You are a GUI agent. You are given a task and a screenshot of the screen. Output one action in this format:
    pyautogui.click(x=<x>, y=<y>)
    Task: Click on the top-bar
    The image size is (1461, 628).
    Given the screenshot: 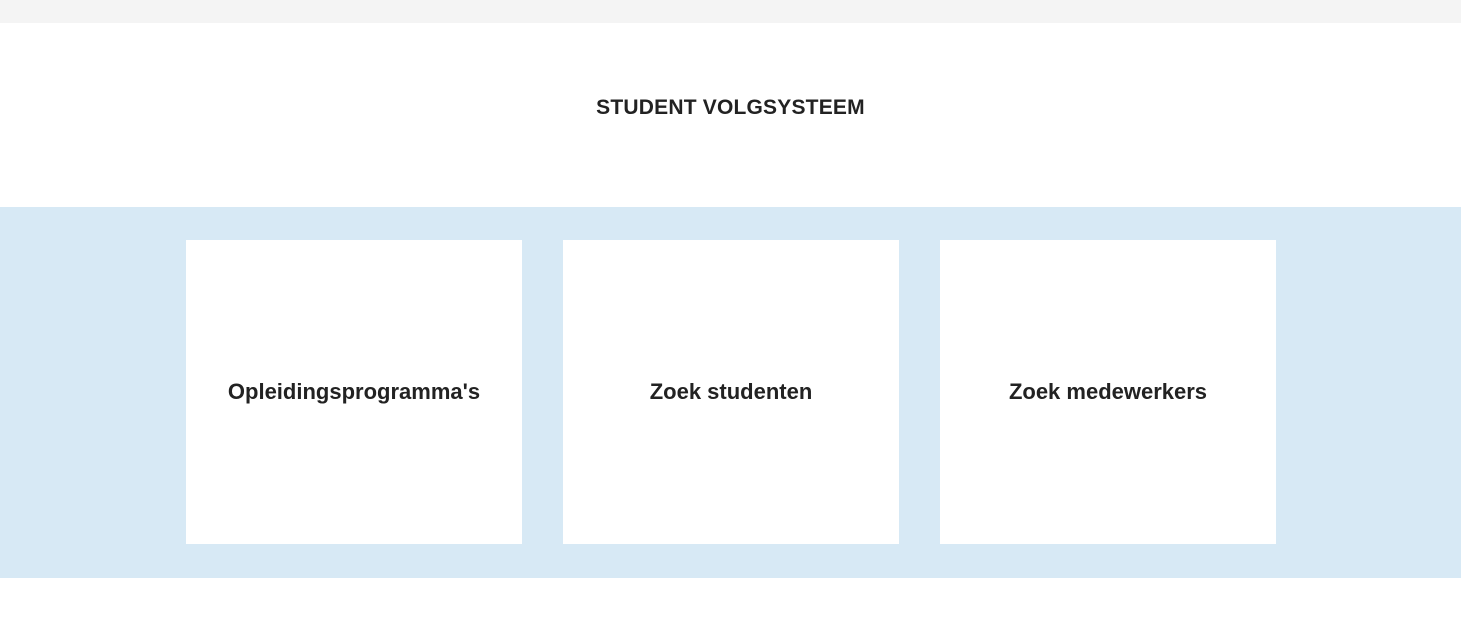 What is the action you would take?
    pyautogui.click(x=730, y=11)
    